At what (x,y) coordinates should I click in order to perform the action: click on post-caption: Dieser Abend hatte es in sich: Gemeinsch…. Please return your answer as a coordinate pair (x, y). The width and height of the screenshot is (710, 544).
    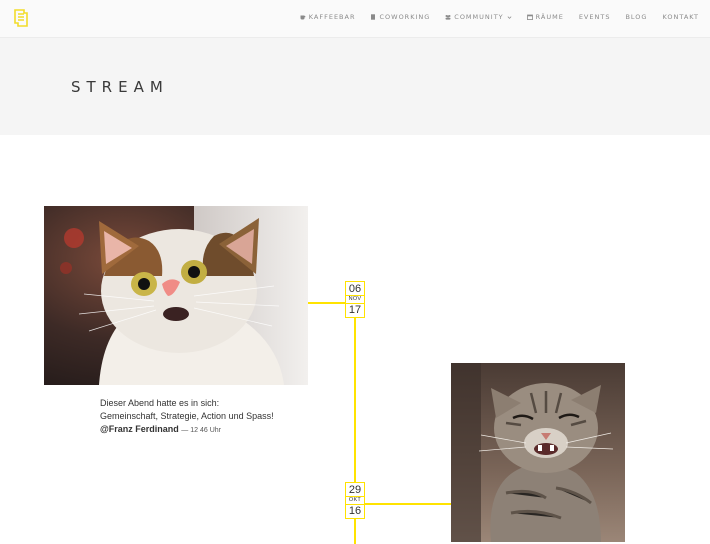
    Looking at the image, I should click on (210, 417).